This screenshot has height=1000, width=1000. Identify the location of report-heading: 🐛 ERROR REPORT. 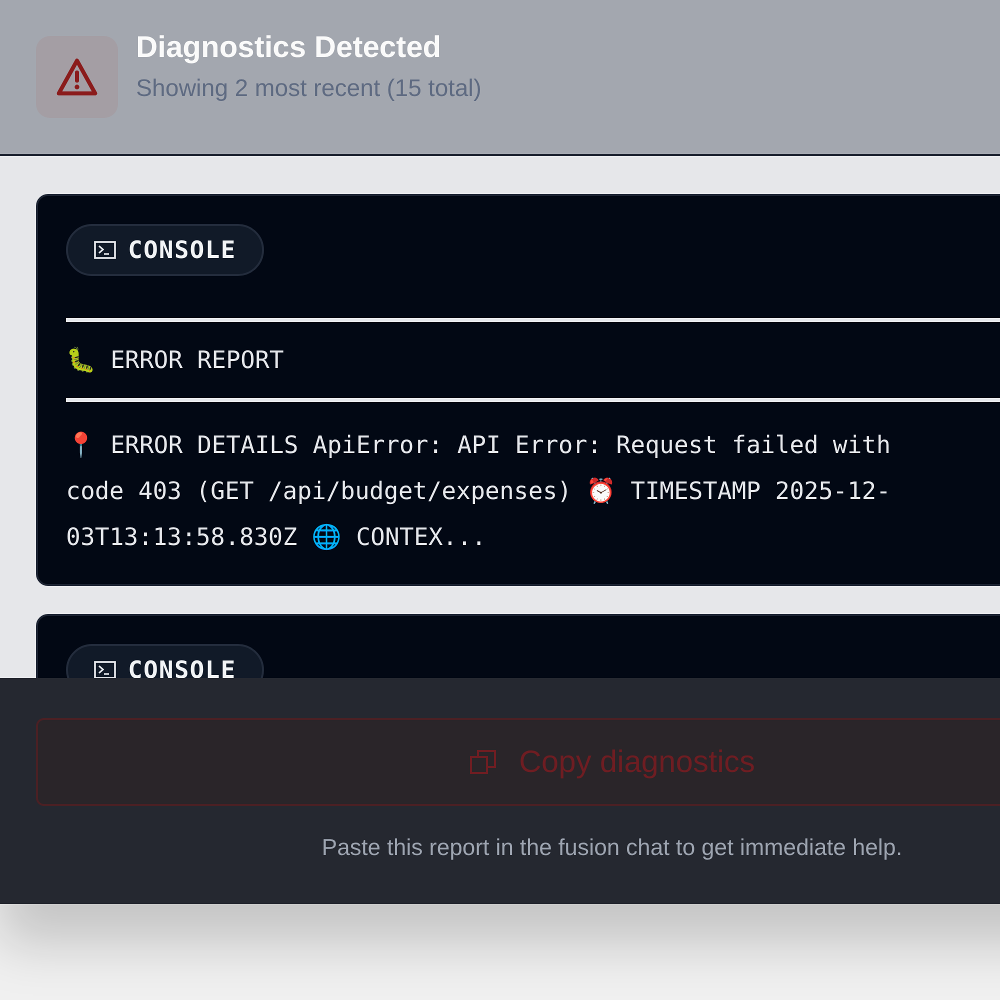
(175, 360).